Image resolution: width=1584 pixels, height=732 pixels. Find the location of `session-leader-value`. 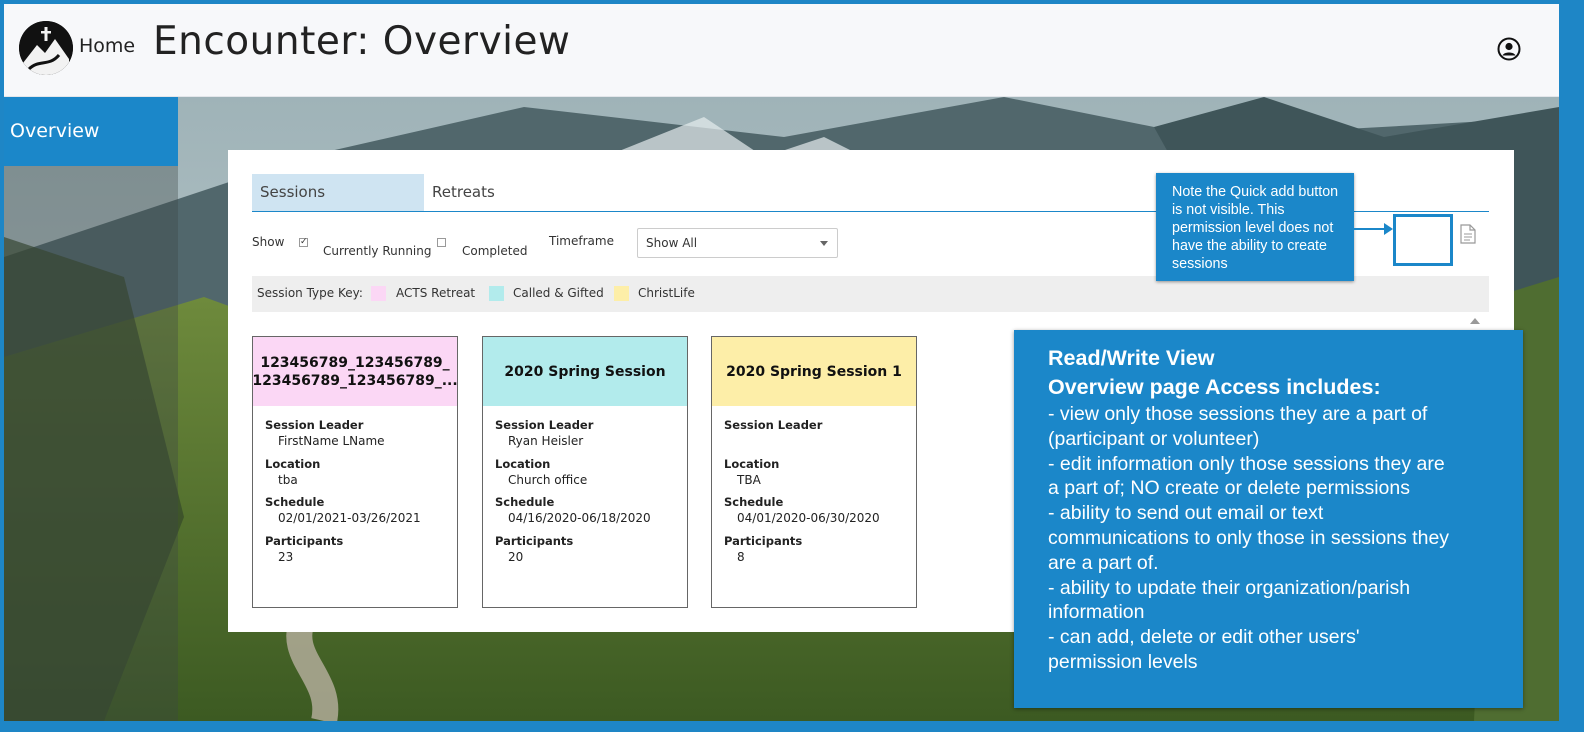

session-leader-value is located at coordinates (820, 445).